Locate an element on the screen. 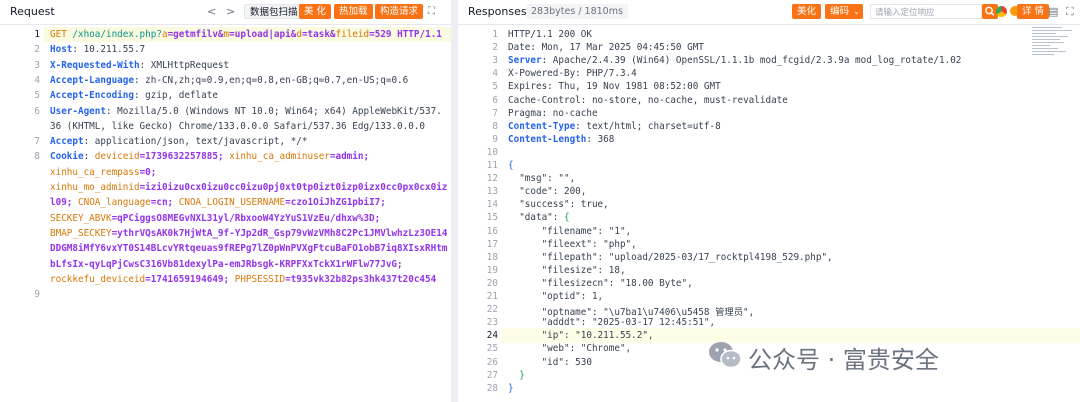 Image resolution: width=1080 pixels, height=402 pixels. code-line: "code": 200, is located at coordinates (547, 192).